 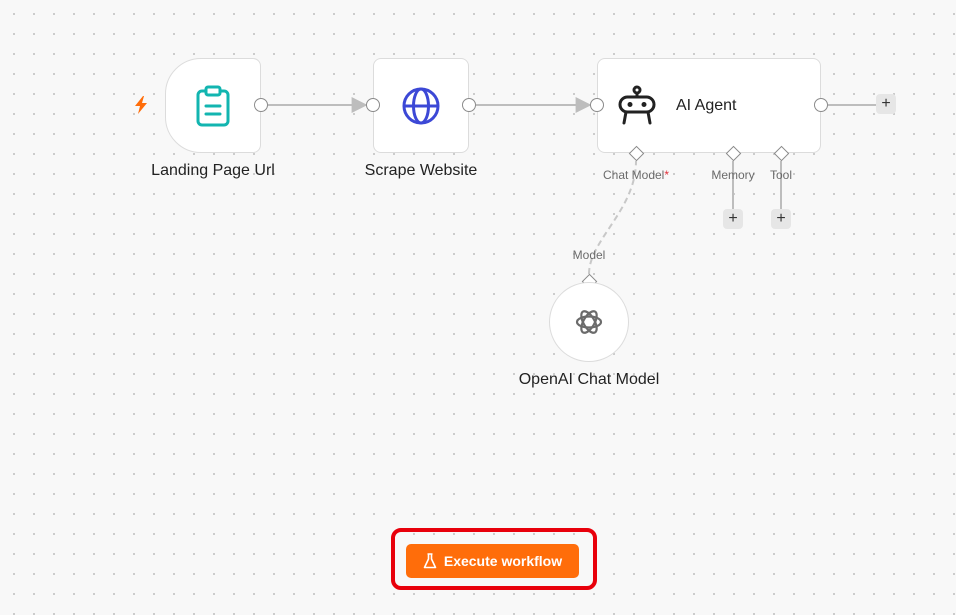 I want to click on clipboard-icon, so click(x=213, y=105).